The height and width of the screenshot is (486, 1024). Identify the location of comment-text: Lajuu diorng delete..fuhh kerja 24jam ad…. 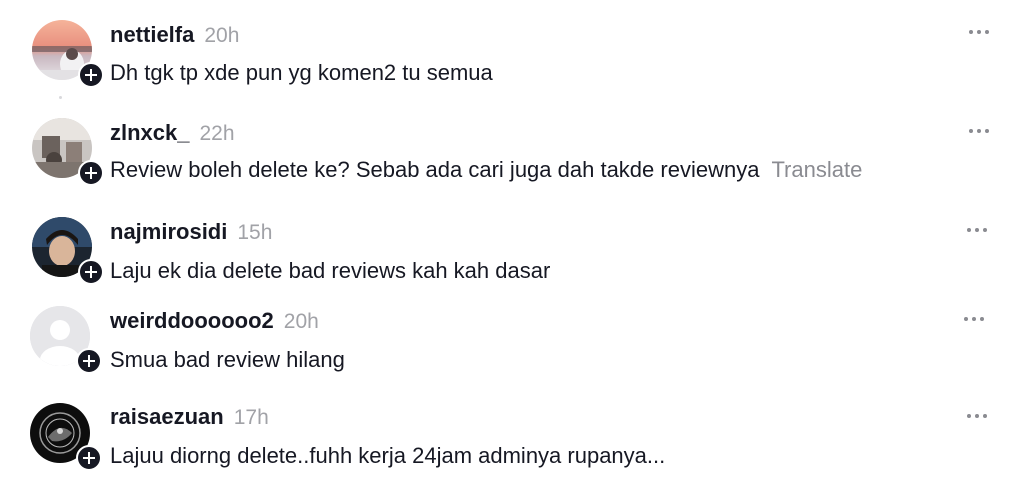
(388, 455).